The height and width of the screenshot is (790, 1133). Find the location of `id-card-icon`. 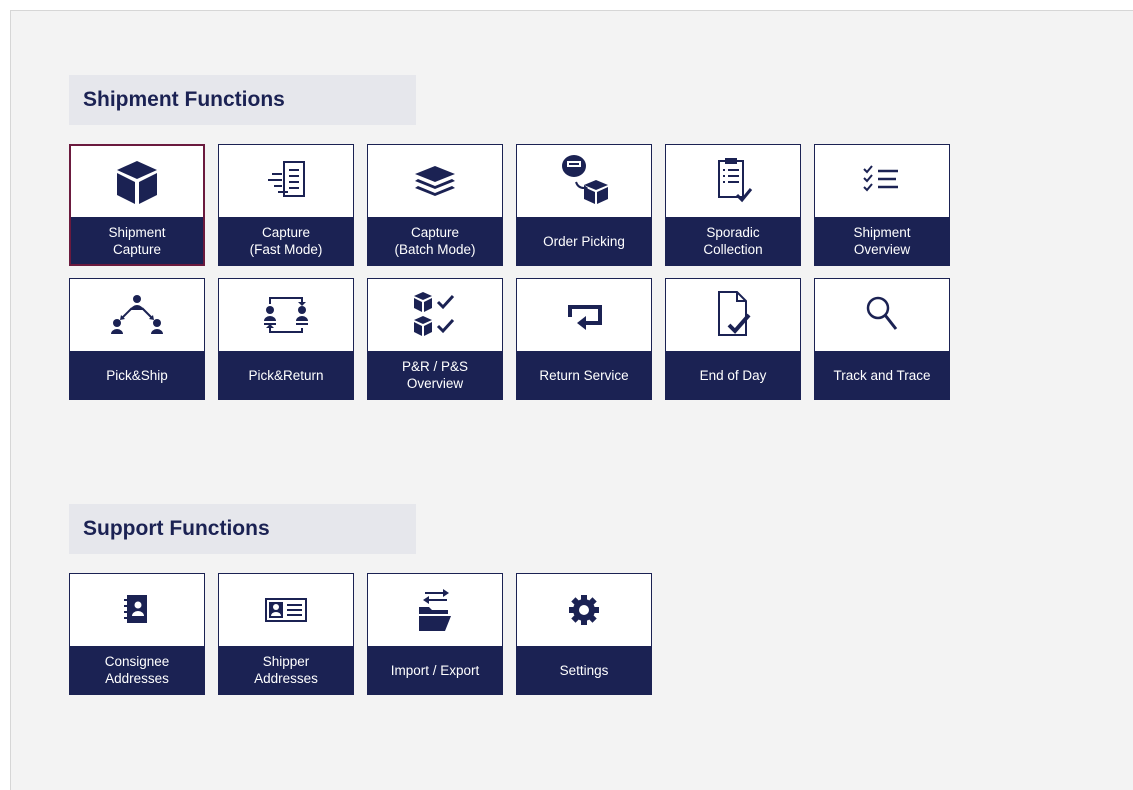

id-card-icon is located at coordinates (286, 610).